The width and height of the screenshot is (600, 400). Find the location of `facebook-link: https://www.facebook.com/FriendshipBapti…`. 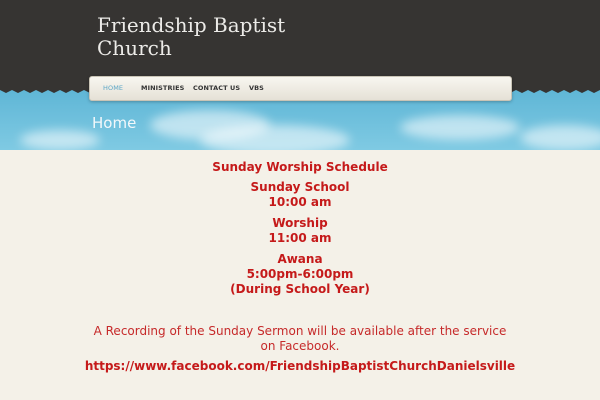

facebook-link: https://www.facebook.com/FriendshipBapti… is located at coordinates (300, 366).